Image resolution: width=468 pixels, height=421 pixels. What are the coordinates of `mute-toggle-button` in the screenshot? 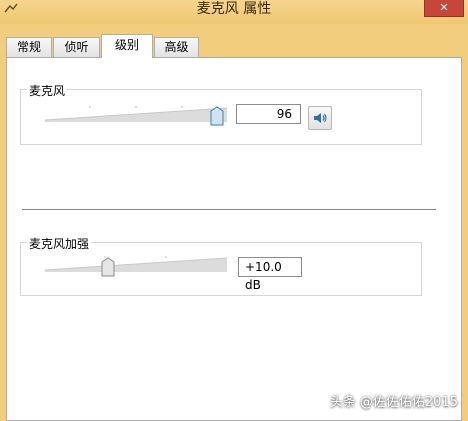 It's located at (320, 118).